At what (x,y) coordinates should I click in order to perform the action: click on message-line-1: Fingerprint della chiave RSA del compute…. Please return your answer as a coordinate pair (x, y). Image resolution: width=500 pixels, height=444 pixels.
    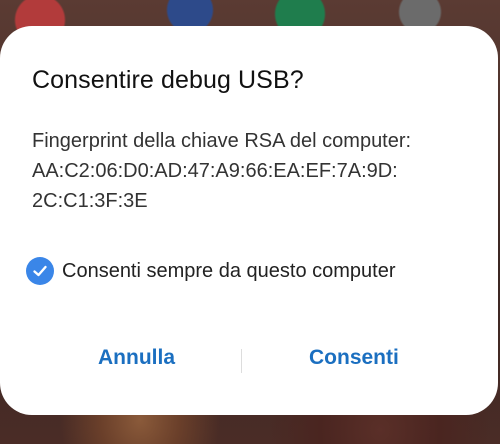
    Looking at the image, I should click on (222, 141).